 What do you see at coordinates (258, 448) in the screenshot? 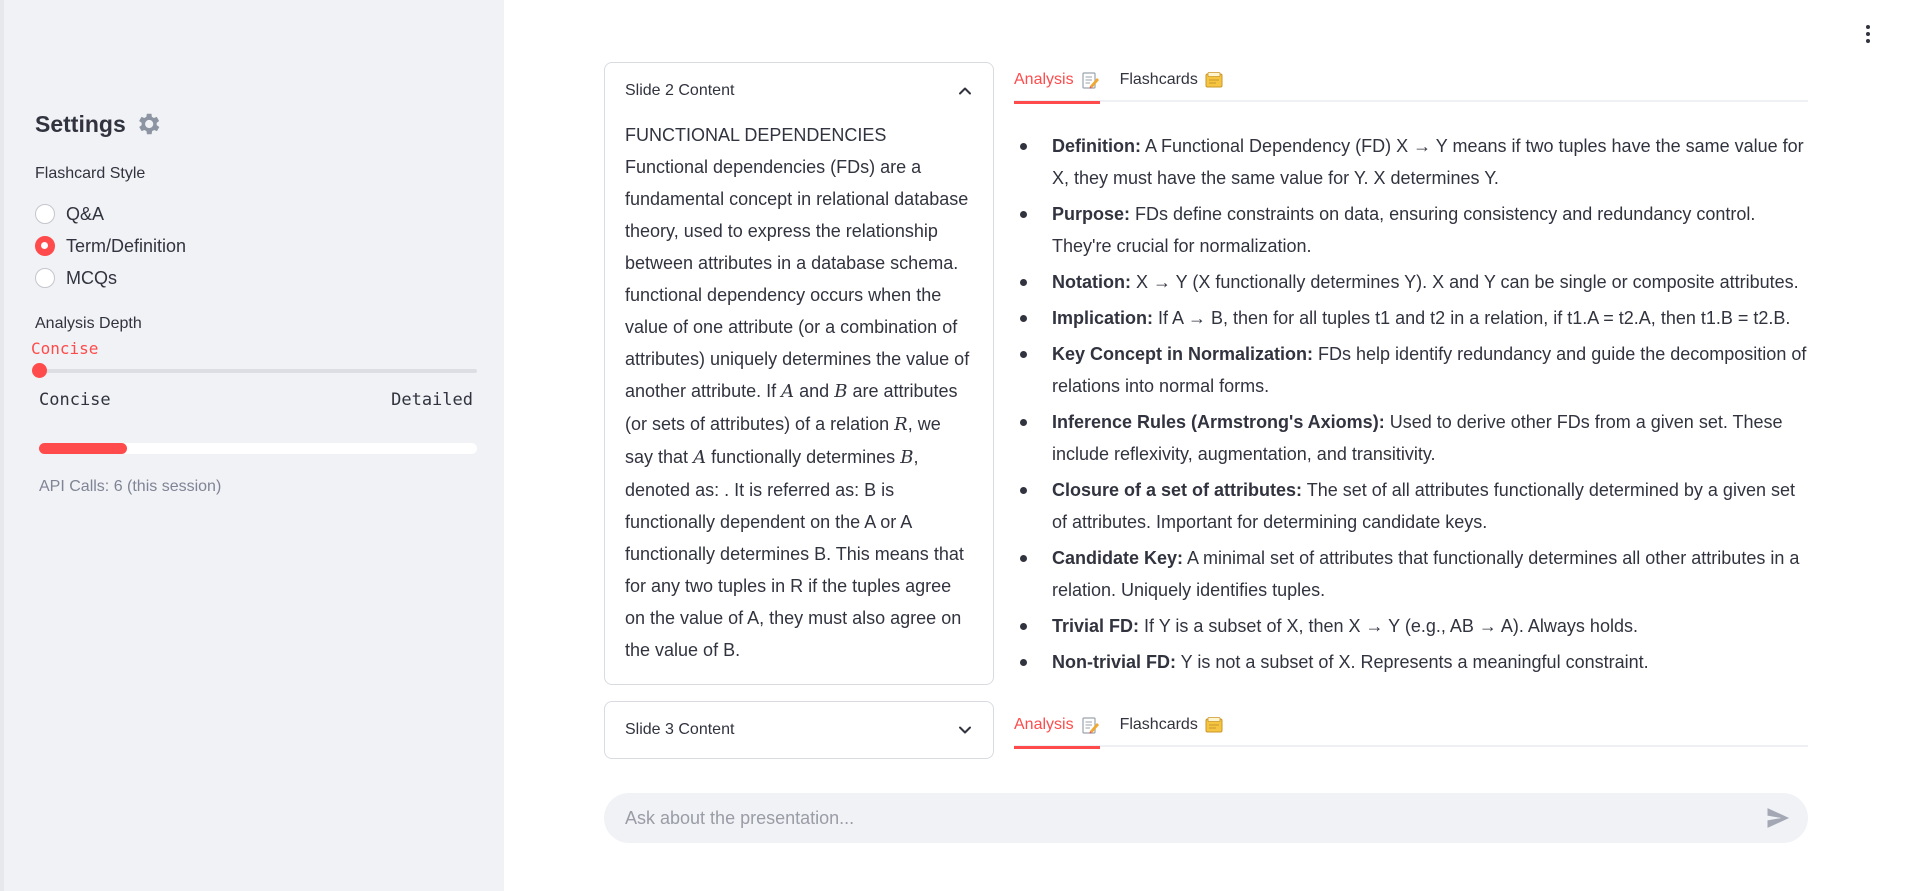
I see `progress-bar` at bounding box center [258, 448].